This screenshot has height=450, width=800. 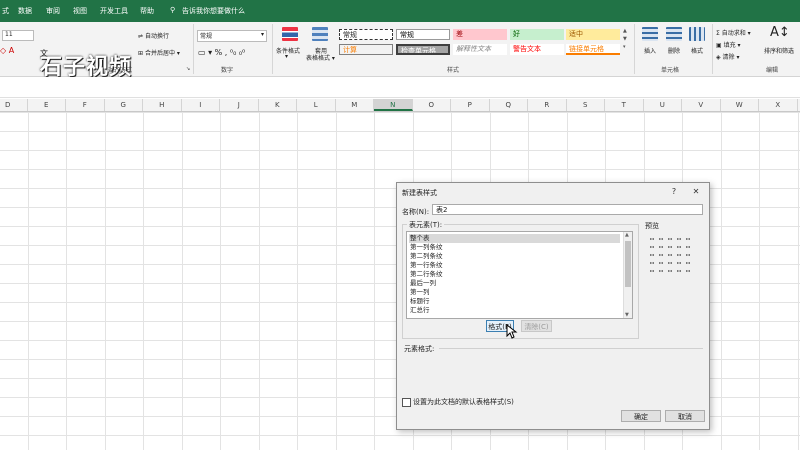 I want to click on name-input: 表2, so click(x=567, y=209).